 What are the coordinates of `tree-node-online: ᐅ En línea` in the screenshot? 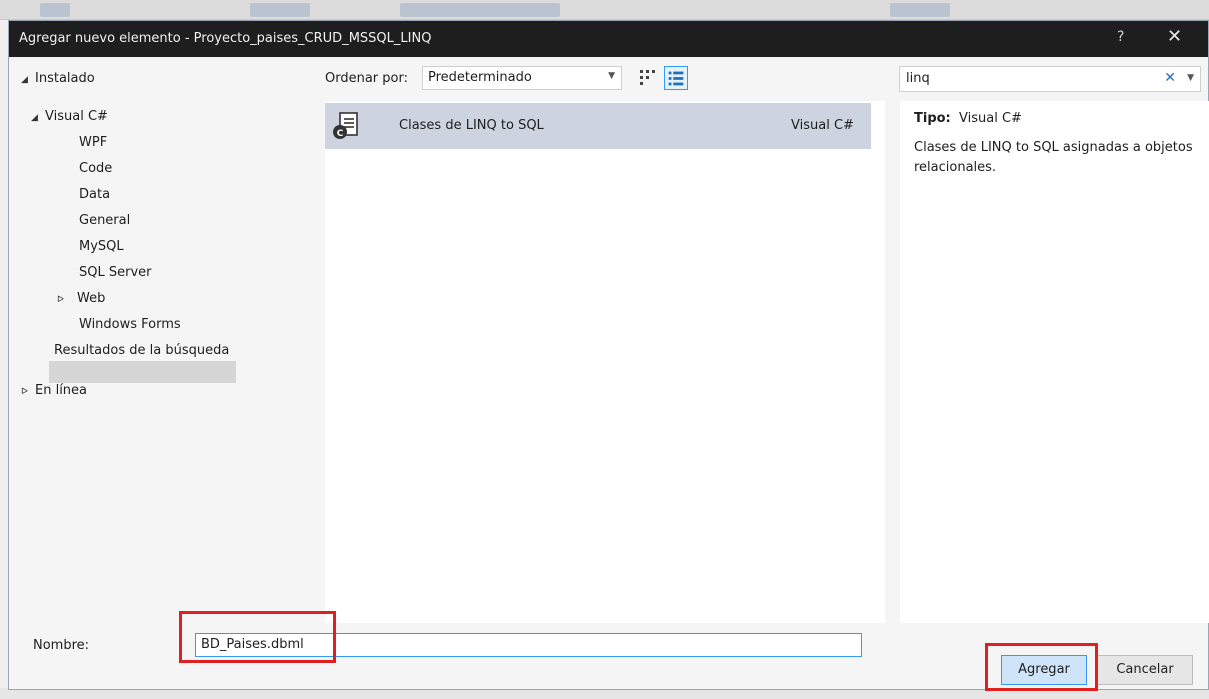 It's located at (54, 390).